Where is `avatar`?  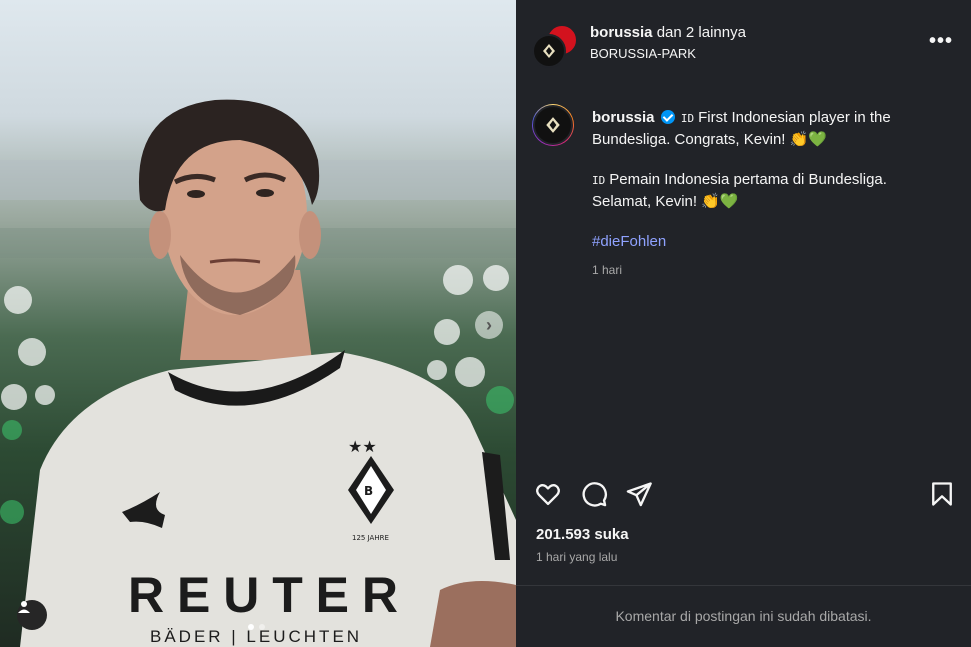
avatar is located at coordinates (549, 51).